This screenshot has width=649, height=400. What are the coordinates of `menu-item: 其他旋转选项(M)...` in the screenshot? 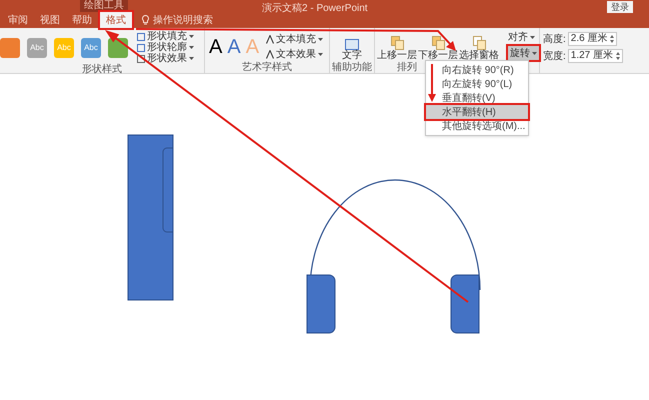 It's located at (477, 126).